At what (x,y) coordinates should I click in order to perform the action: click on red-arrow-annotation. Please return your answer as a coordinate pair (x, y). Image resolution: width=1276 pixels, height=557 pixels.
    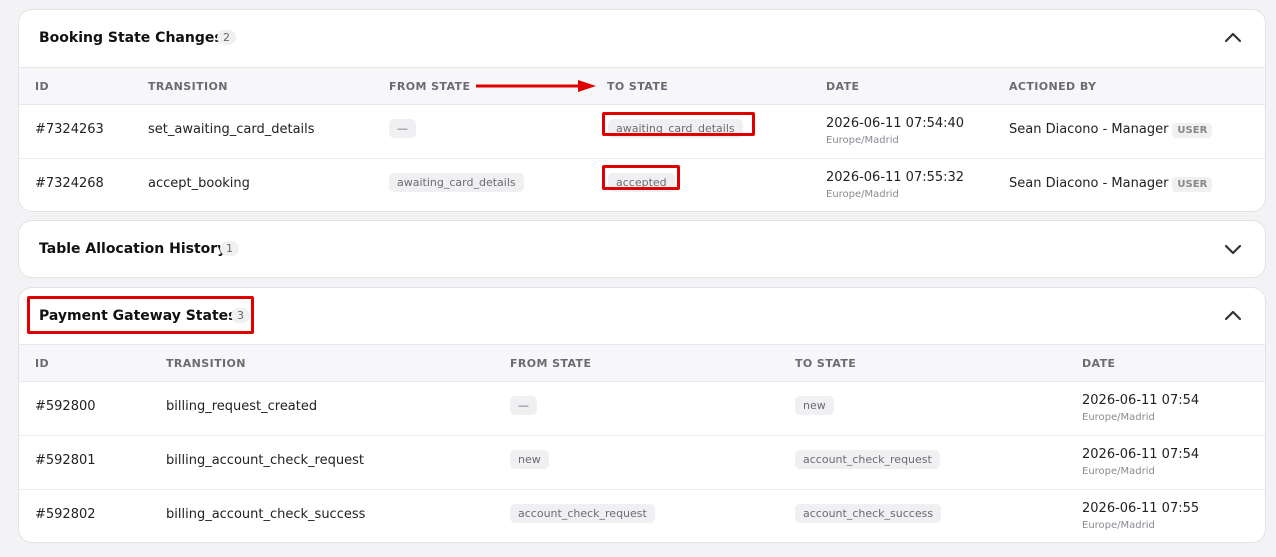
    Looking at the image, I should click on (536, 86).